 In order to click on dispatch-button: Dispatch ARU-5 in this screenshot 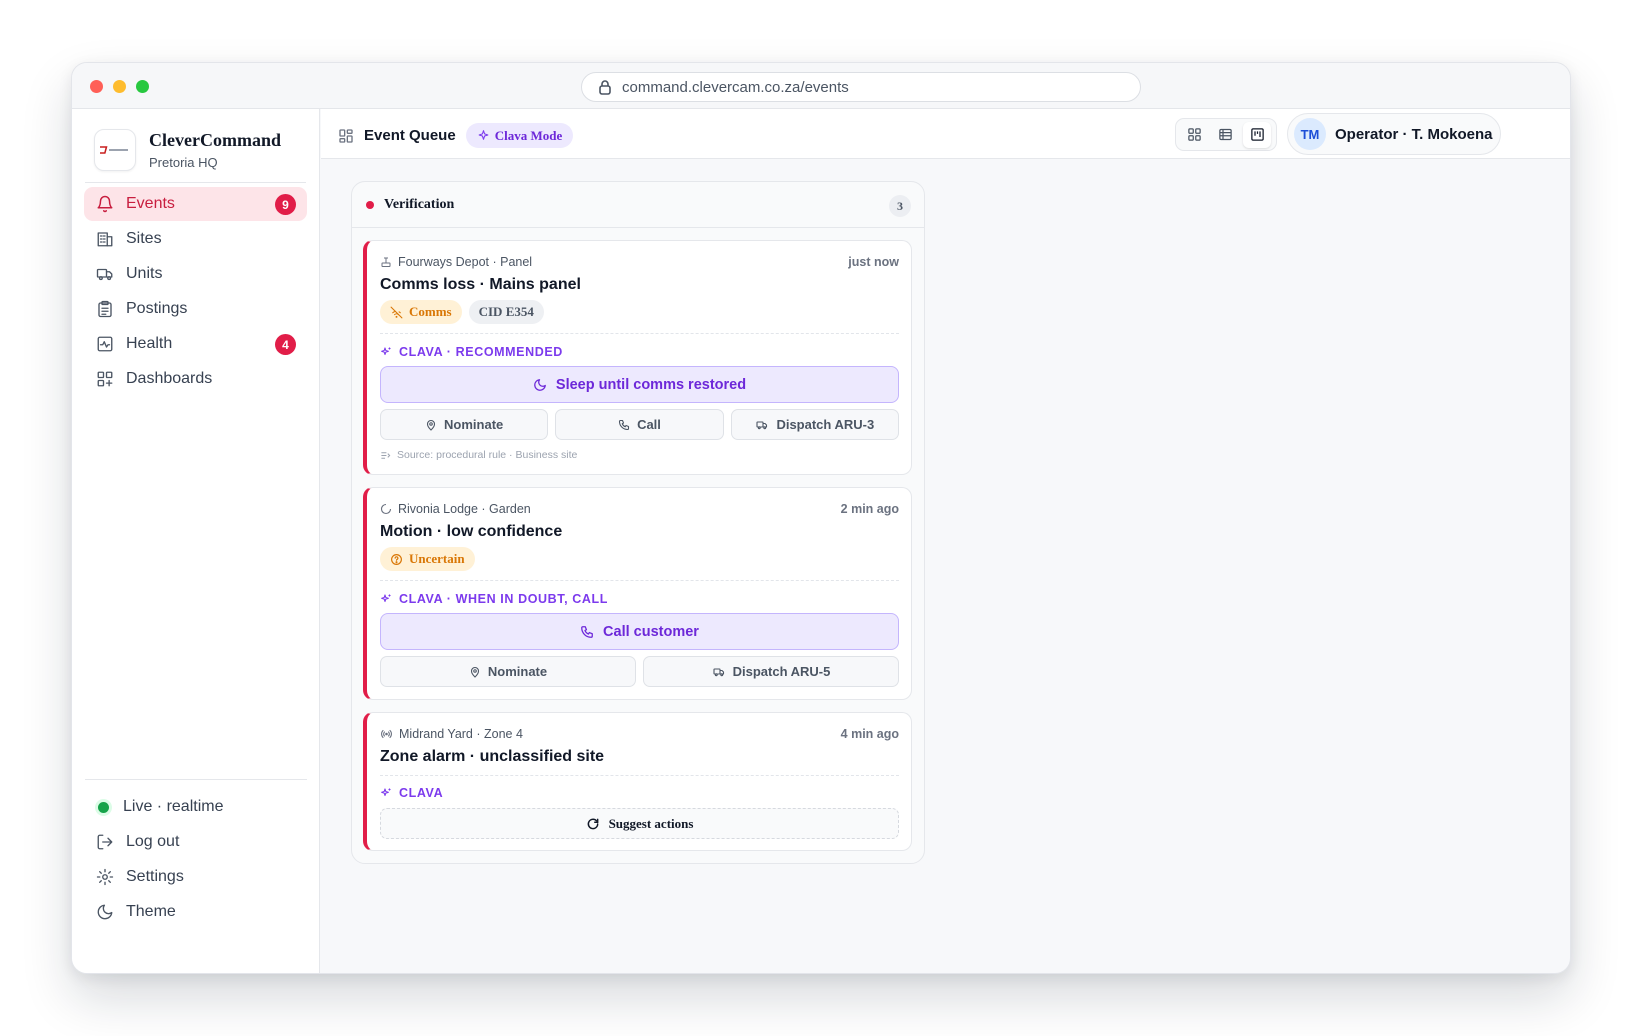, I will do `click(771, 671)`.